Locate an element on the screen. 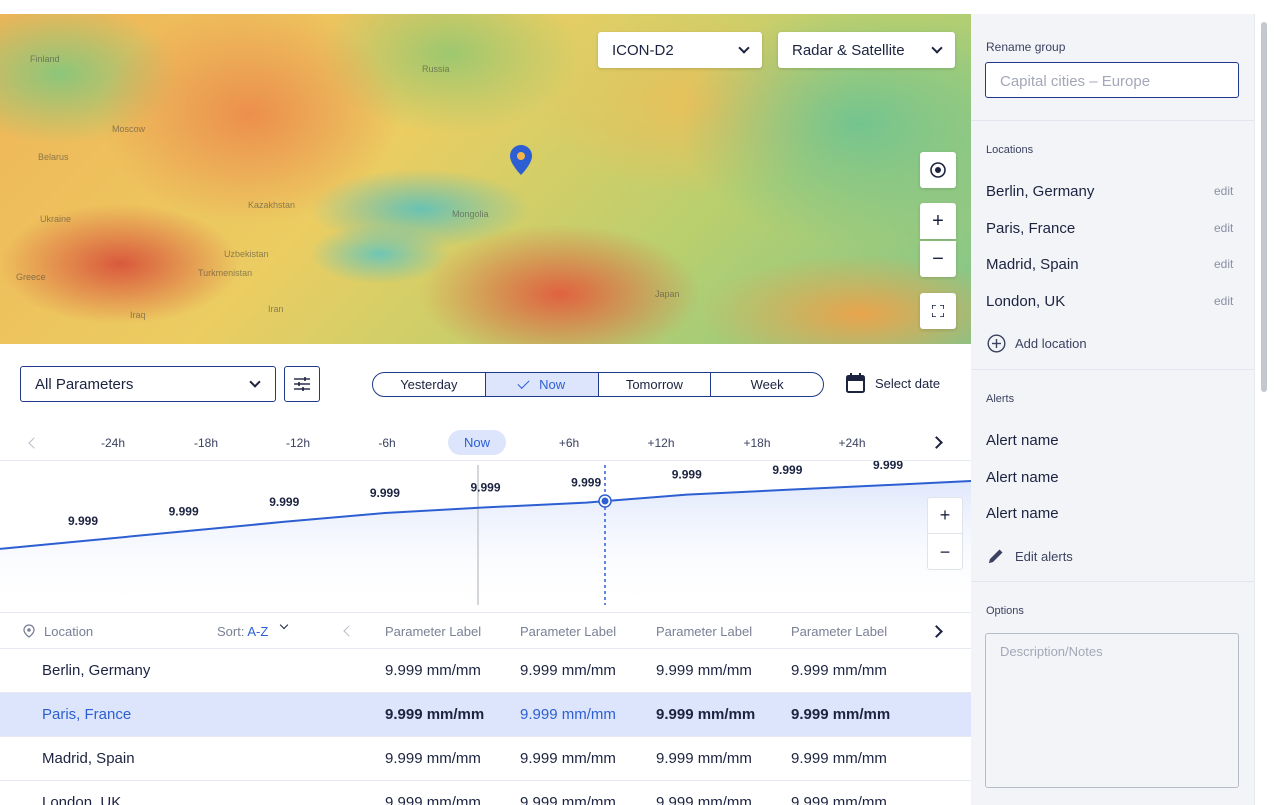 The width and height of the screenshot is (1280, 805). zoom-in-button: + is located at coordinates (938, 221).